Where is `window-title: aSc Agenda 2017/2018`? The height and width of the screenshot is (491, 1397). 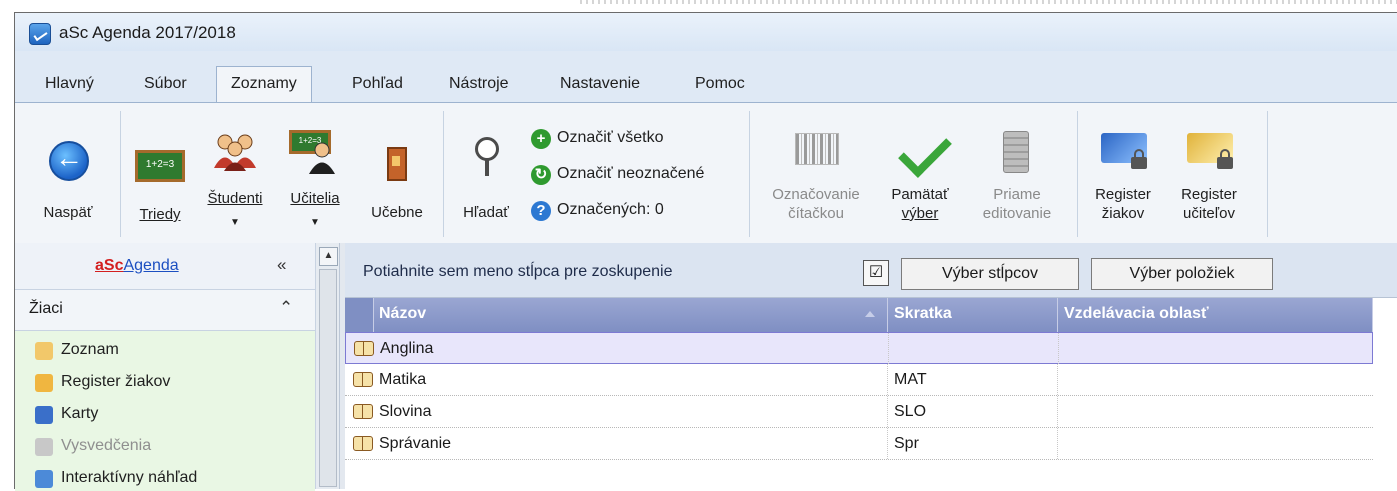
window-title: aSc Agenda 2017/2018 is located at coordinates (147, 32).